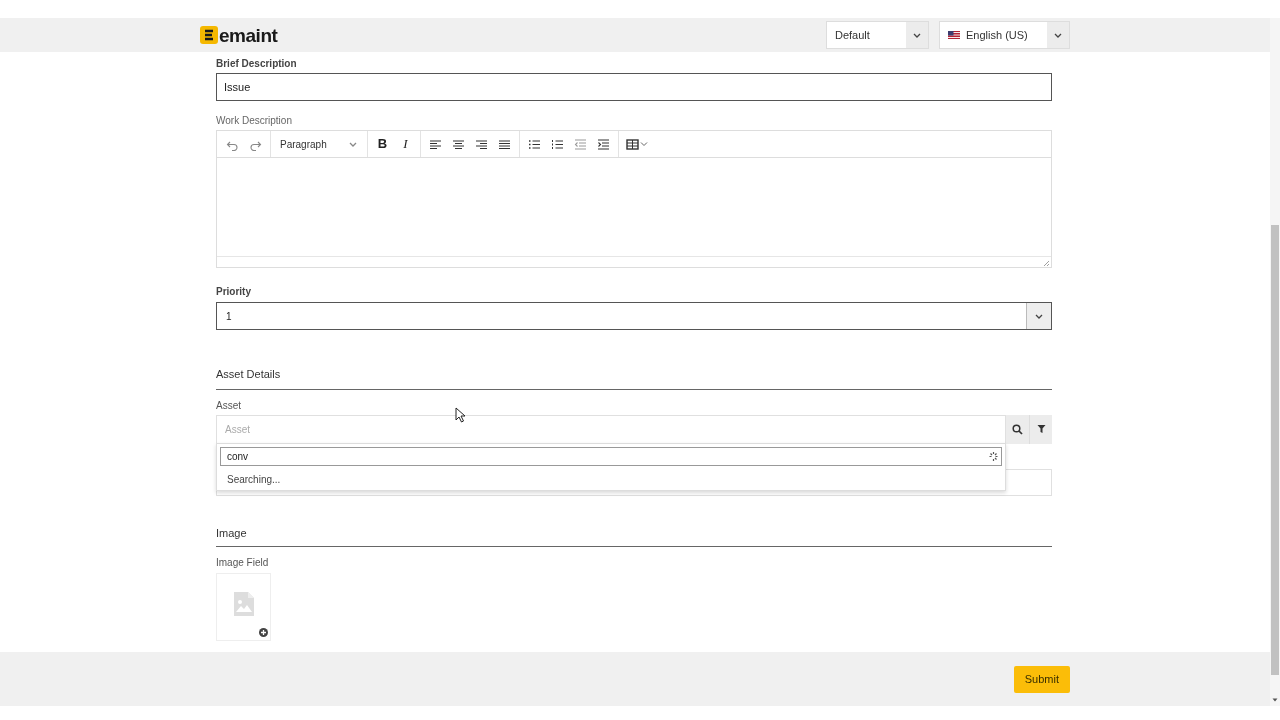  Describe the element at coordinates (242, 563) in the screenshot. I see `field-label: Image Field` at that location.